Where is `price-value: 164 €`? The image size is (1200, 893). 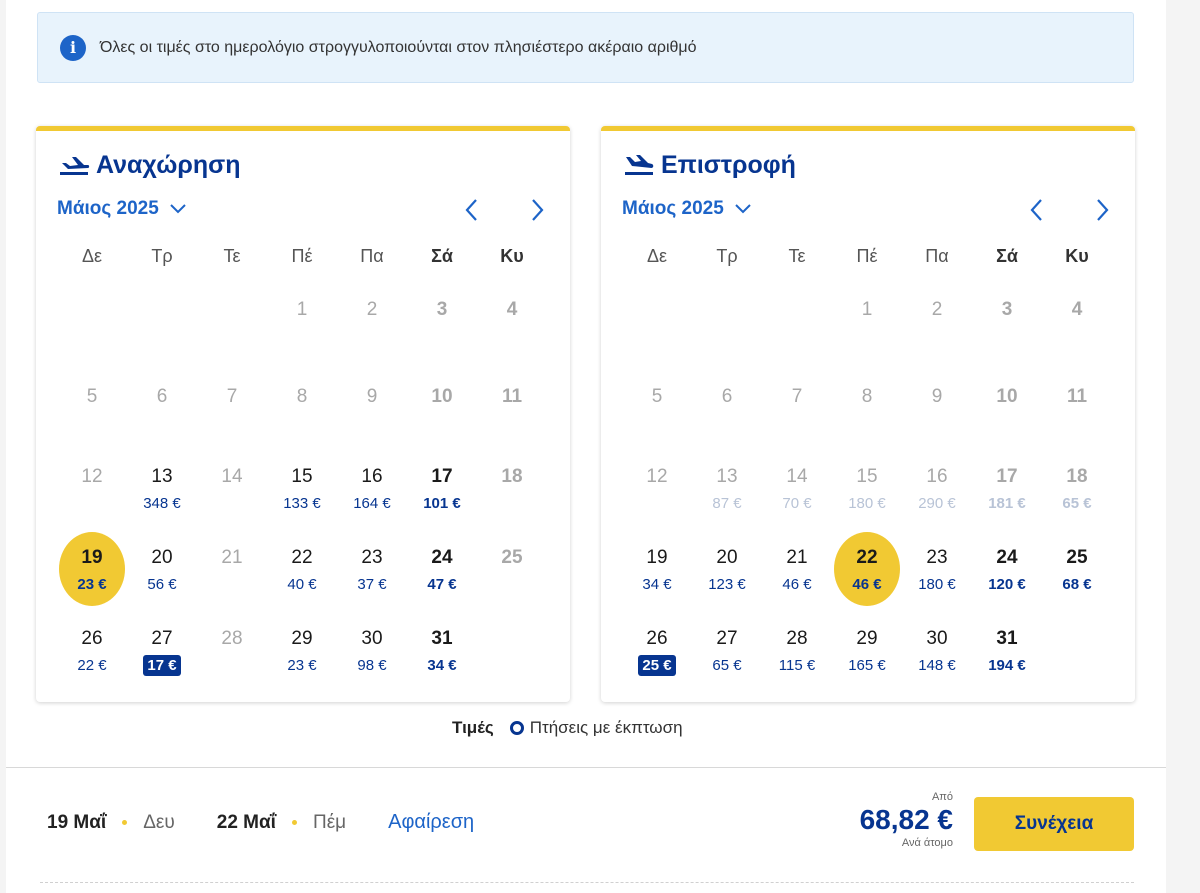
price-value: 164 € is located at coordinates (372, 503).